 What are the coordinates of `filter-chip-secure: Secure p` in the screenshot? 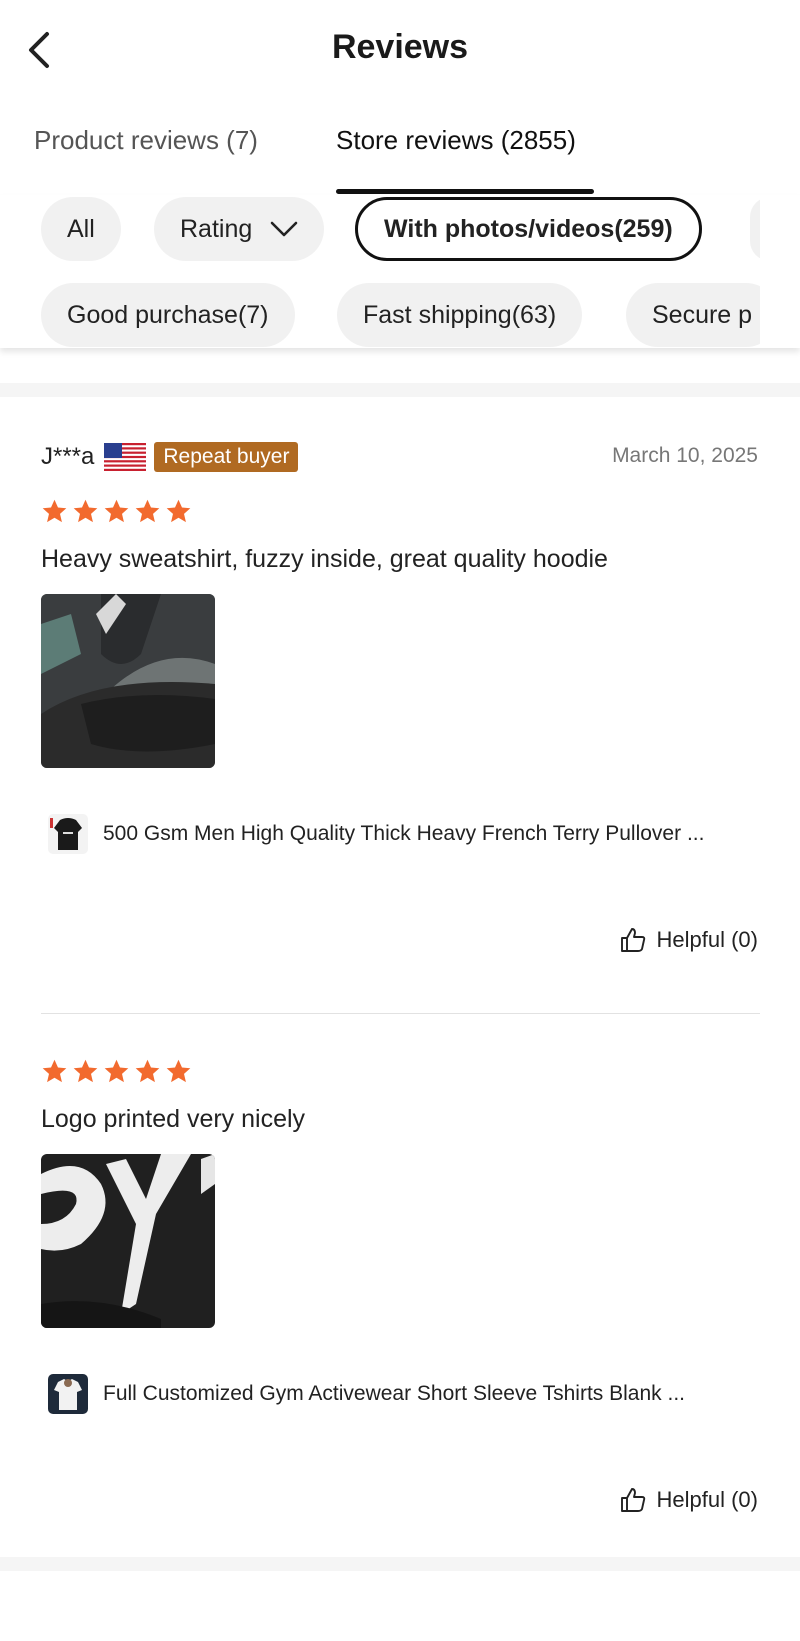 It's located at (702, 315).